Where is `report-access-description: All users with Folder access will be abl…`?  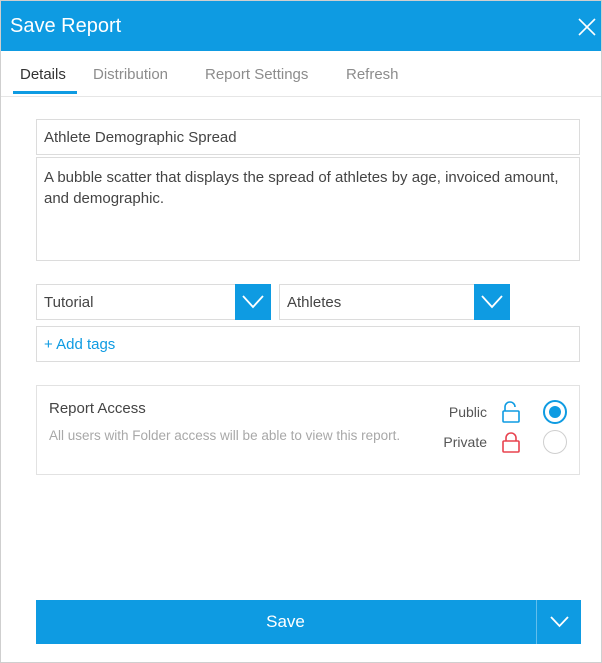 report-access-description: All users with Folder access will be abl… is located at coordinates (225, 435).